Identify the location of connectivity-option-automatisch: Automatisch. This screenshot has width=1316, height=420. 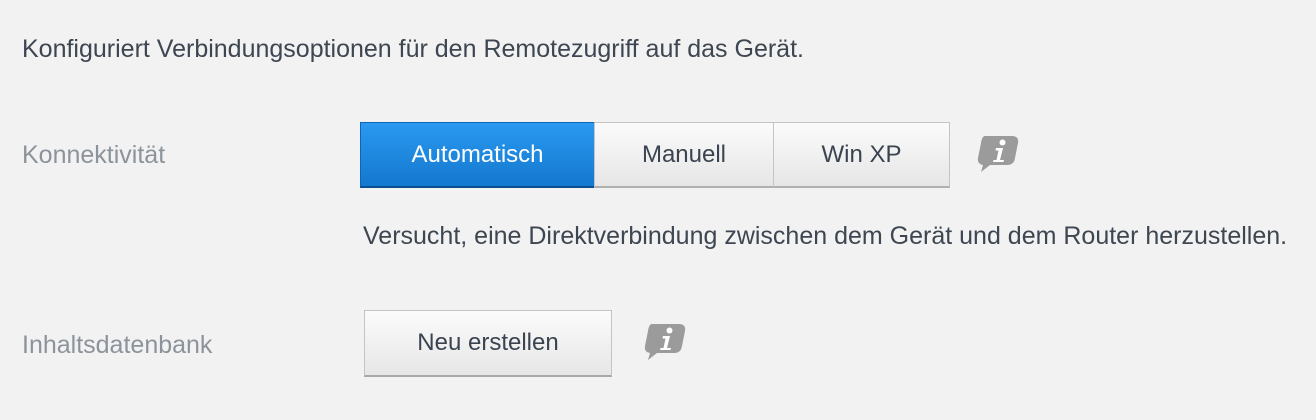
(477, 155).